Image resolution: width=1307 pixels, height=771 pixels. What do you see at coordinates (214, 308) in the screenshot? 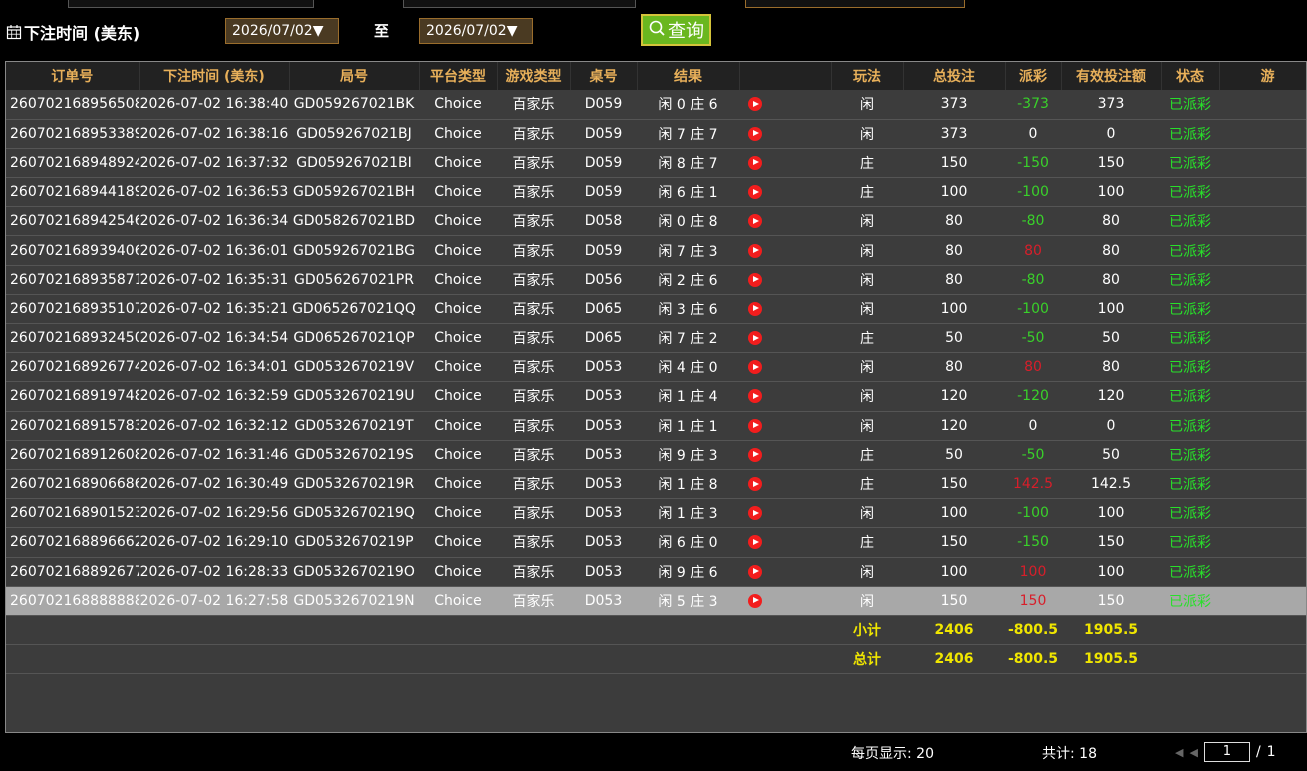
I see `bet-time-cell: 2026-07-02 16:35:21` at bounding box center [214, 308].